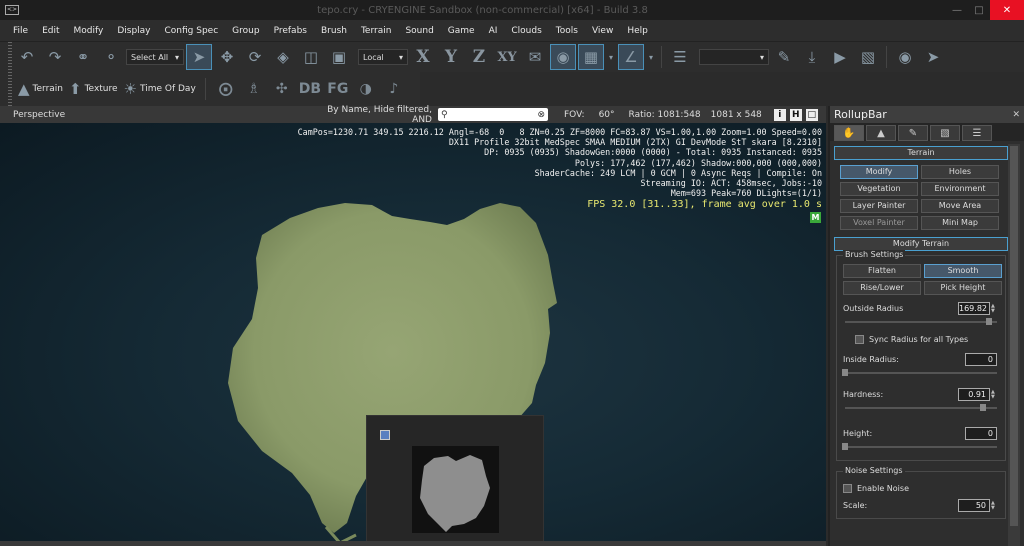  Describe the element at coordinates (245, 31) in the screenshot. I see `menu-group: Group` at that location.